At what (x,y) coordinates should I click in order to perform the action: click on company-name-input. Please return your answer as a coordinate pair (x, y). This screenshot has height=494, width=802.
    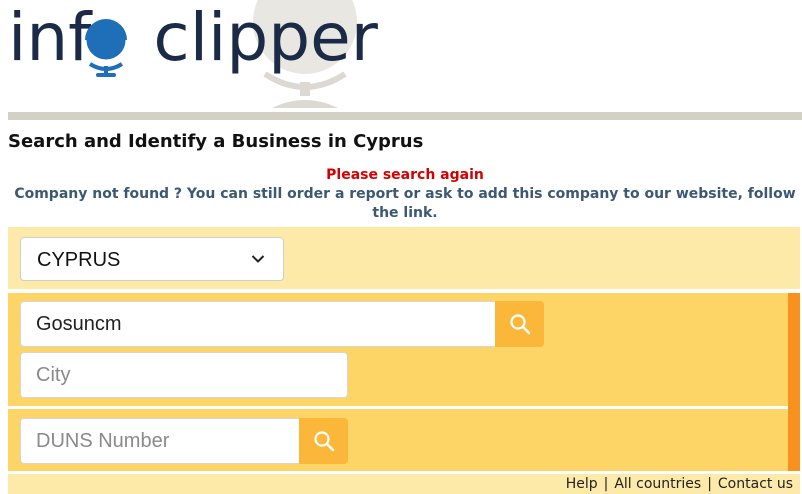
    Looking at the image, I should click on (258, 324).